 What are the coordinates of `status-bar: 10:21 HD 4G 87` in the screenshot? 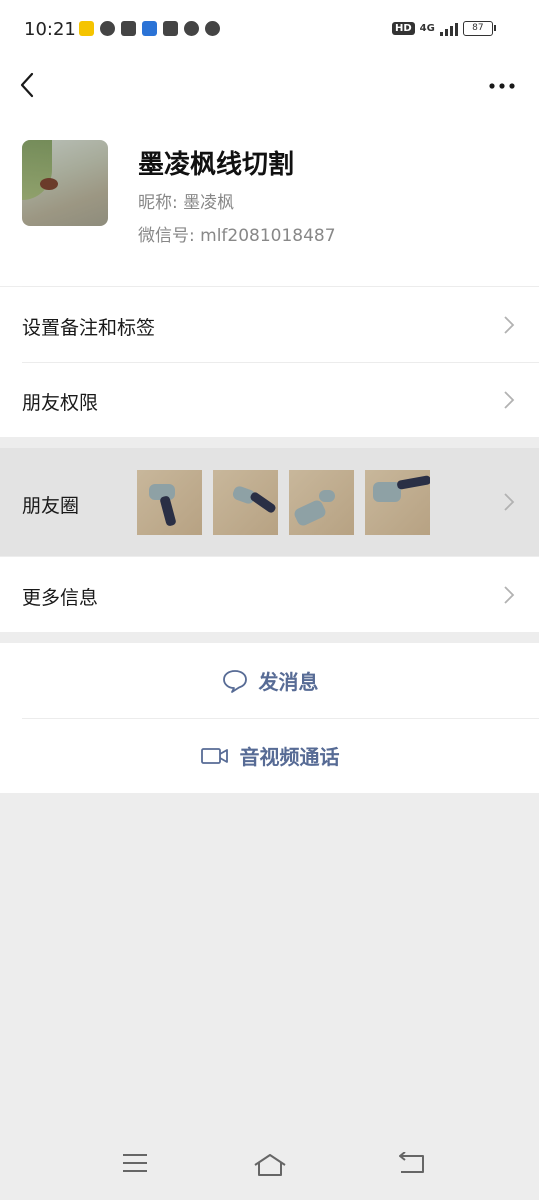 It's located at (269, 30).